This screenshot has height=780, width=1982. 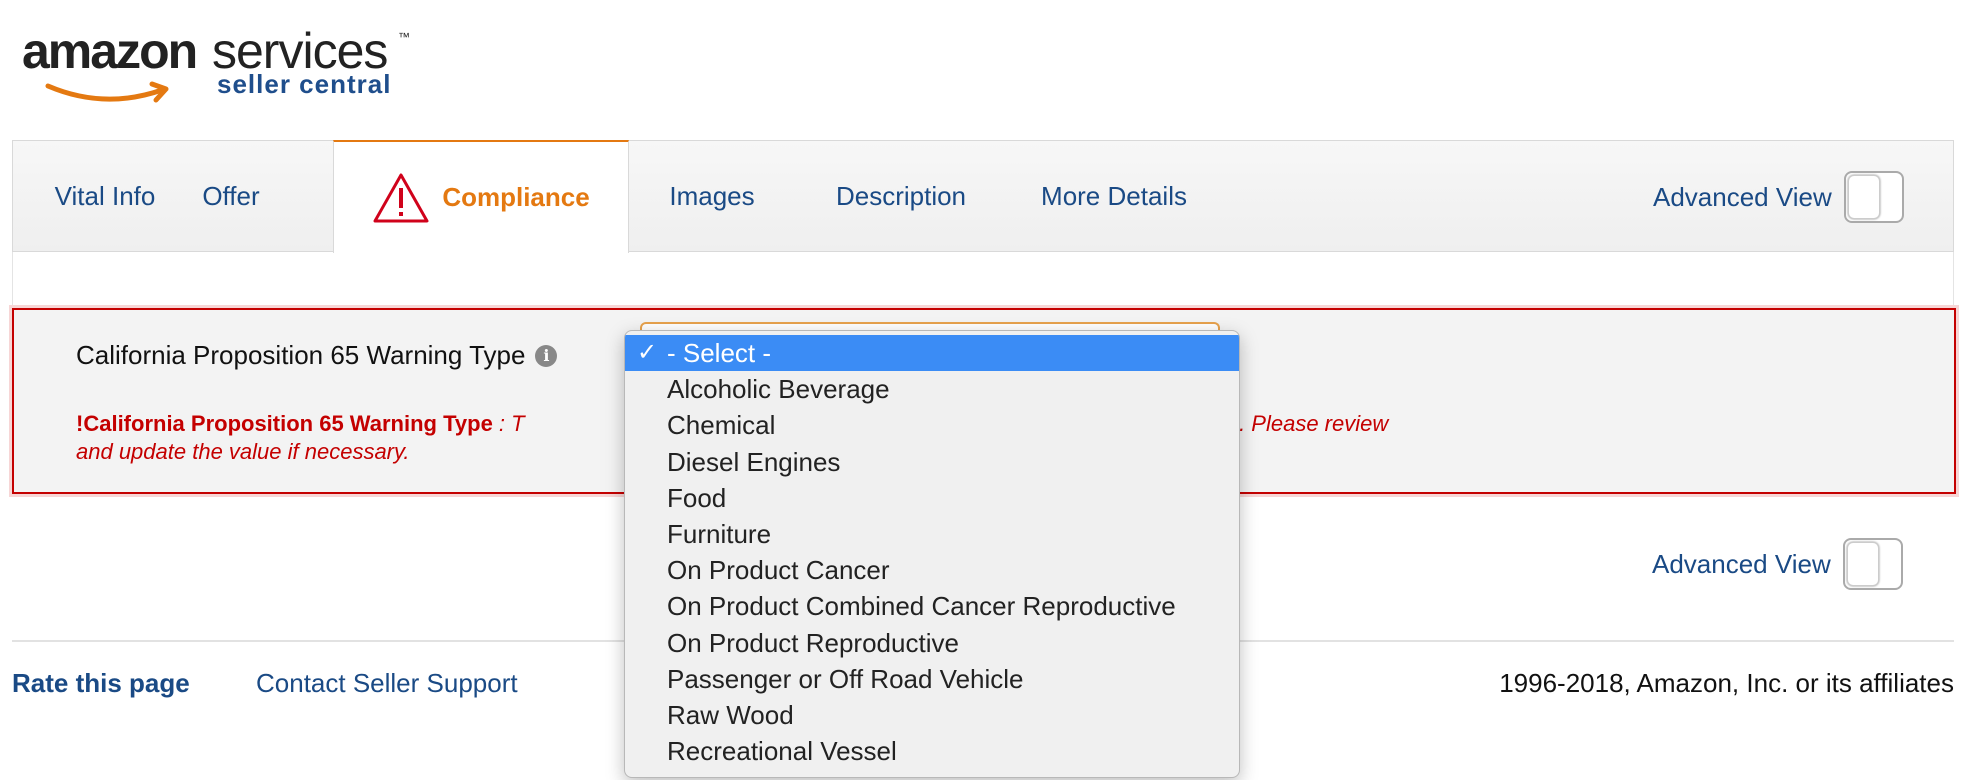 What do you see at coordinates (932, 389) in the screenshot?
I see `dropdown-option: Alcoholic Beverage` at bounding box center [932, 389].